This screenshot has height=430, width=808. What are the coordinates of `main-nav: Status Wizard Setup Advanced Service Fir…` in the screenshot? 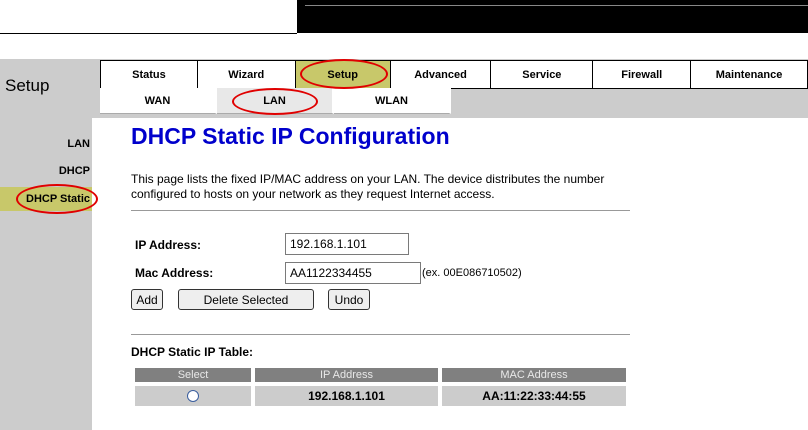 It's located at (454, 74).